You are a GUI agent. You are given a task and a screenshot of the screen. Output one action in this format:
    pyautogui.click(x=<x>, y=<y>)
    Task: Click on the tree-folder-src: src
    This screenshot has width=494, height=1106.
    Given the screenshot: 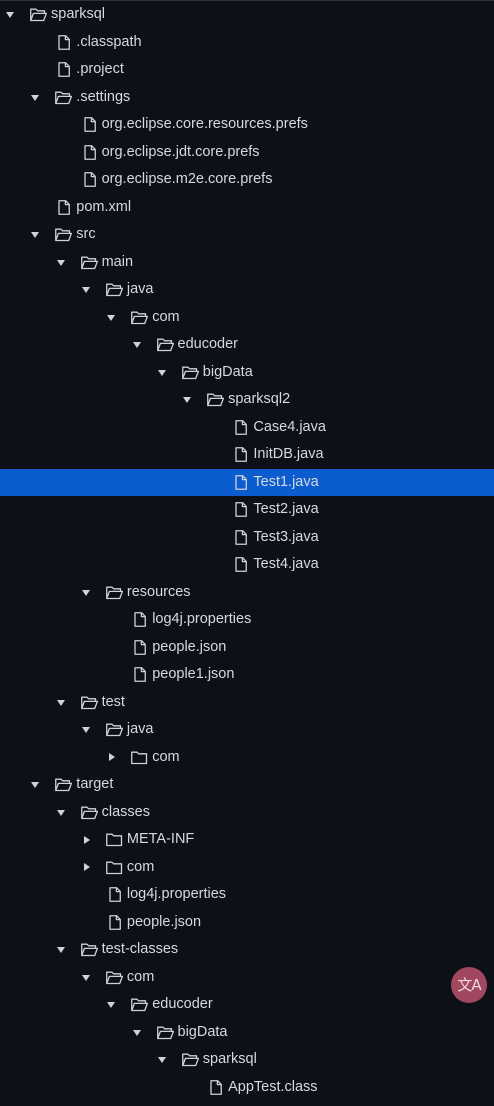 What is the action you would take?
    pyautogui.click(x=247, y=235)
    